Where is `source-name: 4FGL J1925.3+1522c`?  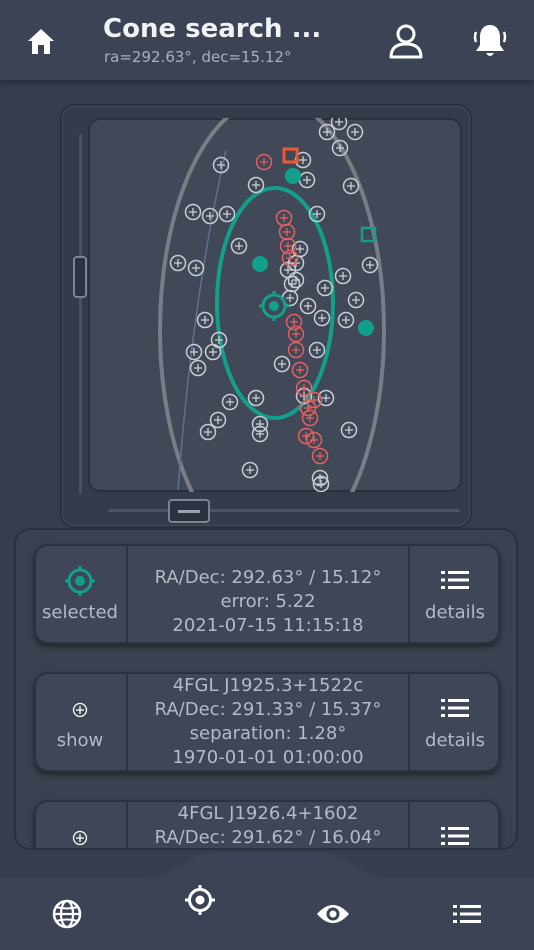
source-name: 4FGL J1925.3+1522c is located at coordinates (268, 685).